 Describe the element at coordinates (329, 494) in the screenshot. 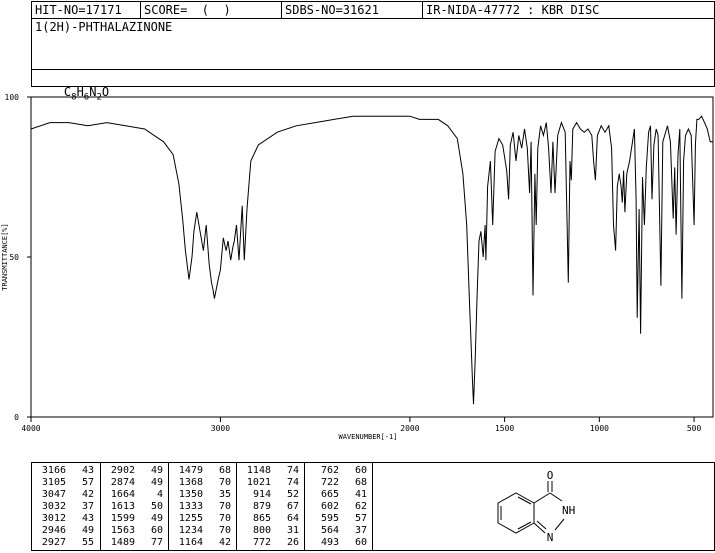

I see `peak-wavenumber: 665` at that location.